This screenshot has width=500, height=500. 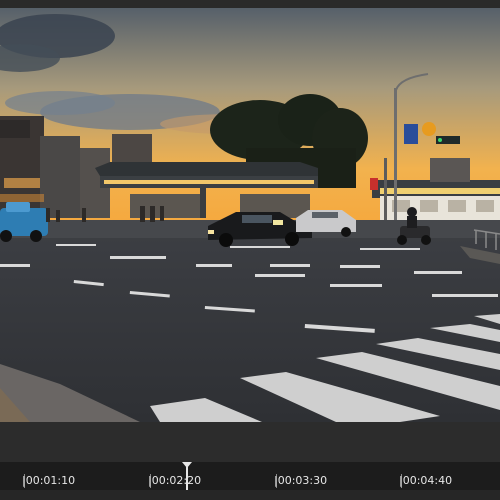 What do you see at coordinates (250, 4) in the screenshot?
I see `top-toolbar` at bounding box center [250, 4].